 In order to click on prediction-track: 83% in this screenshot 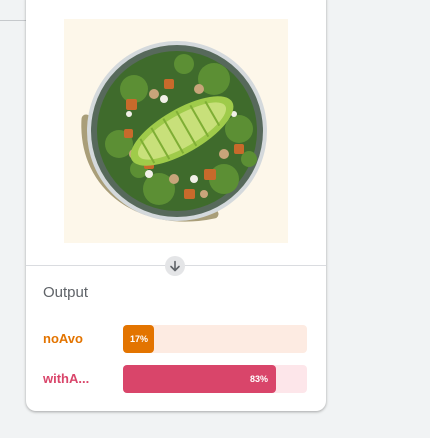, I will do `click(215, 379)`.